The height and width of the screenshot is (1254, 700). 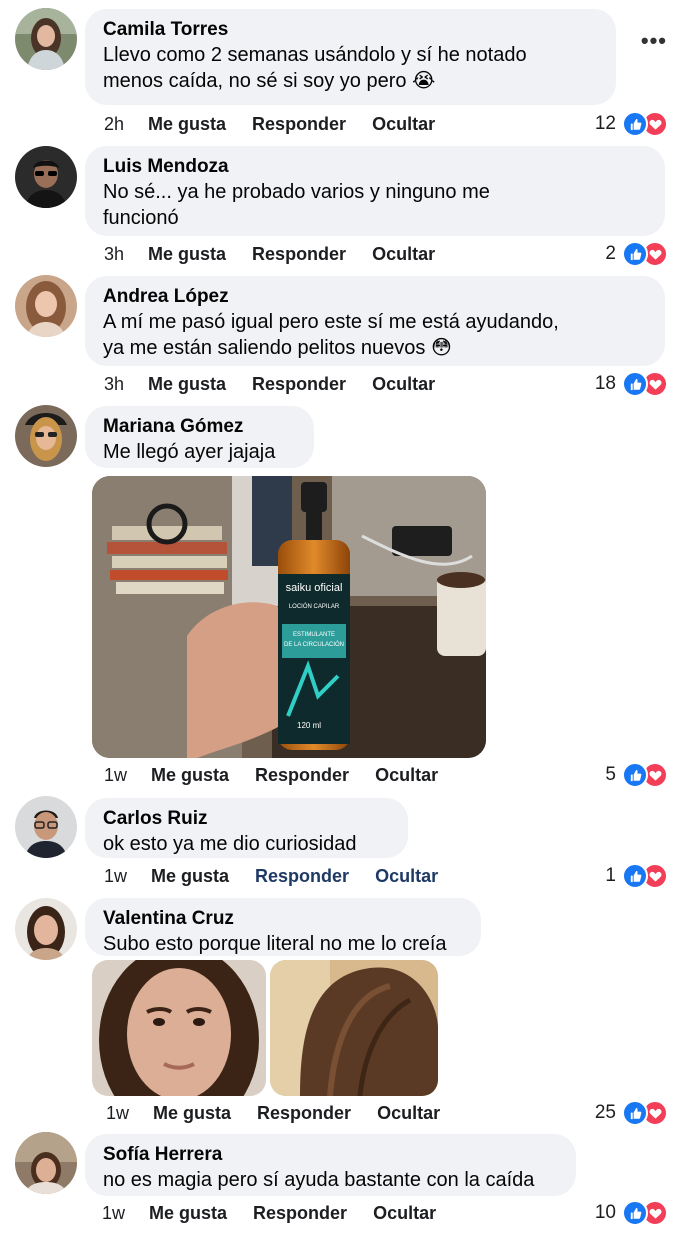 I want to click on comment-photo-face, so click(x=179, y=1028).